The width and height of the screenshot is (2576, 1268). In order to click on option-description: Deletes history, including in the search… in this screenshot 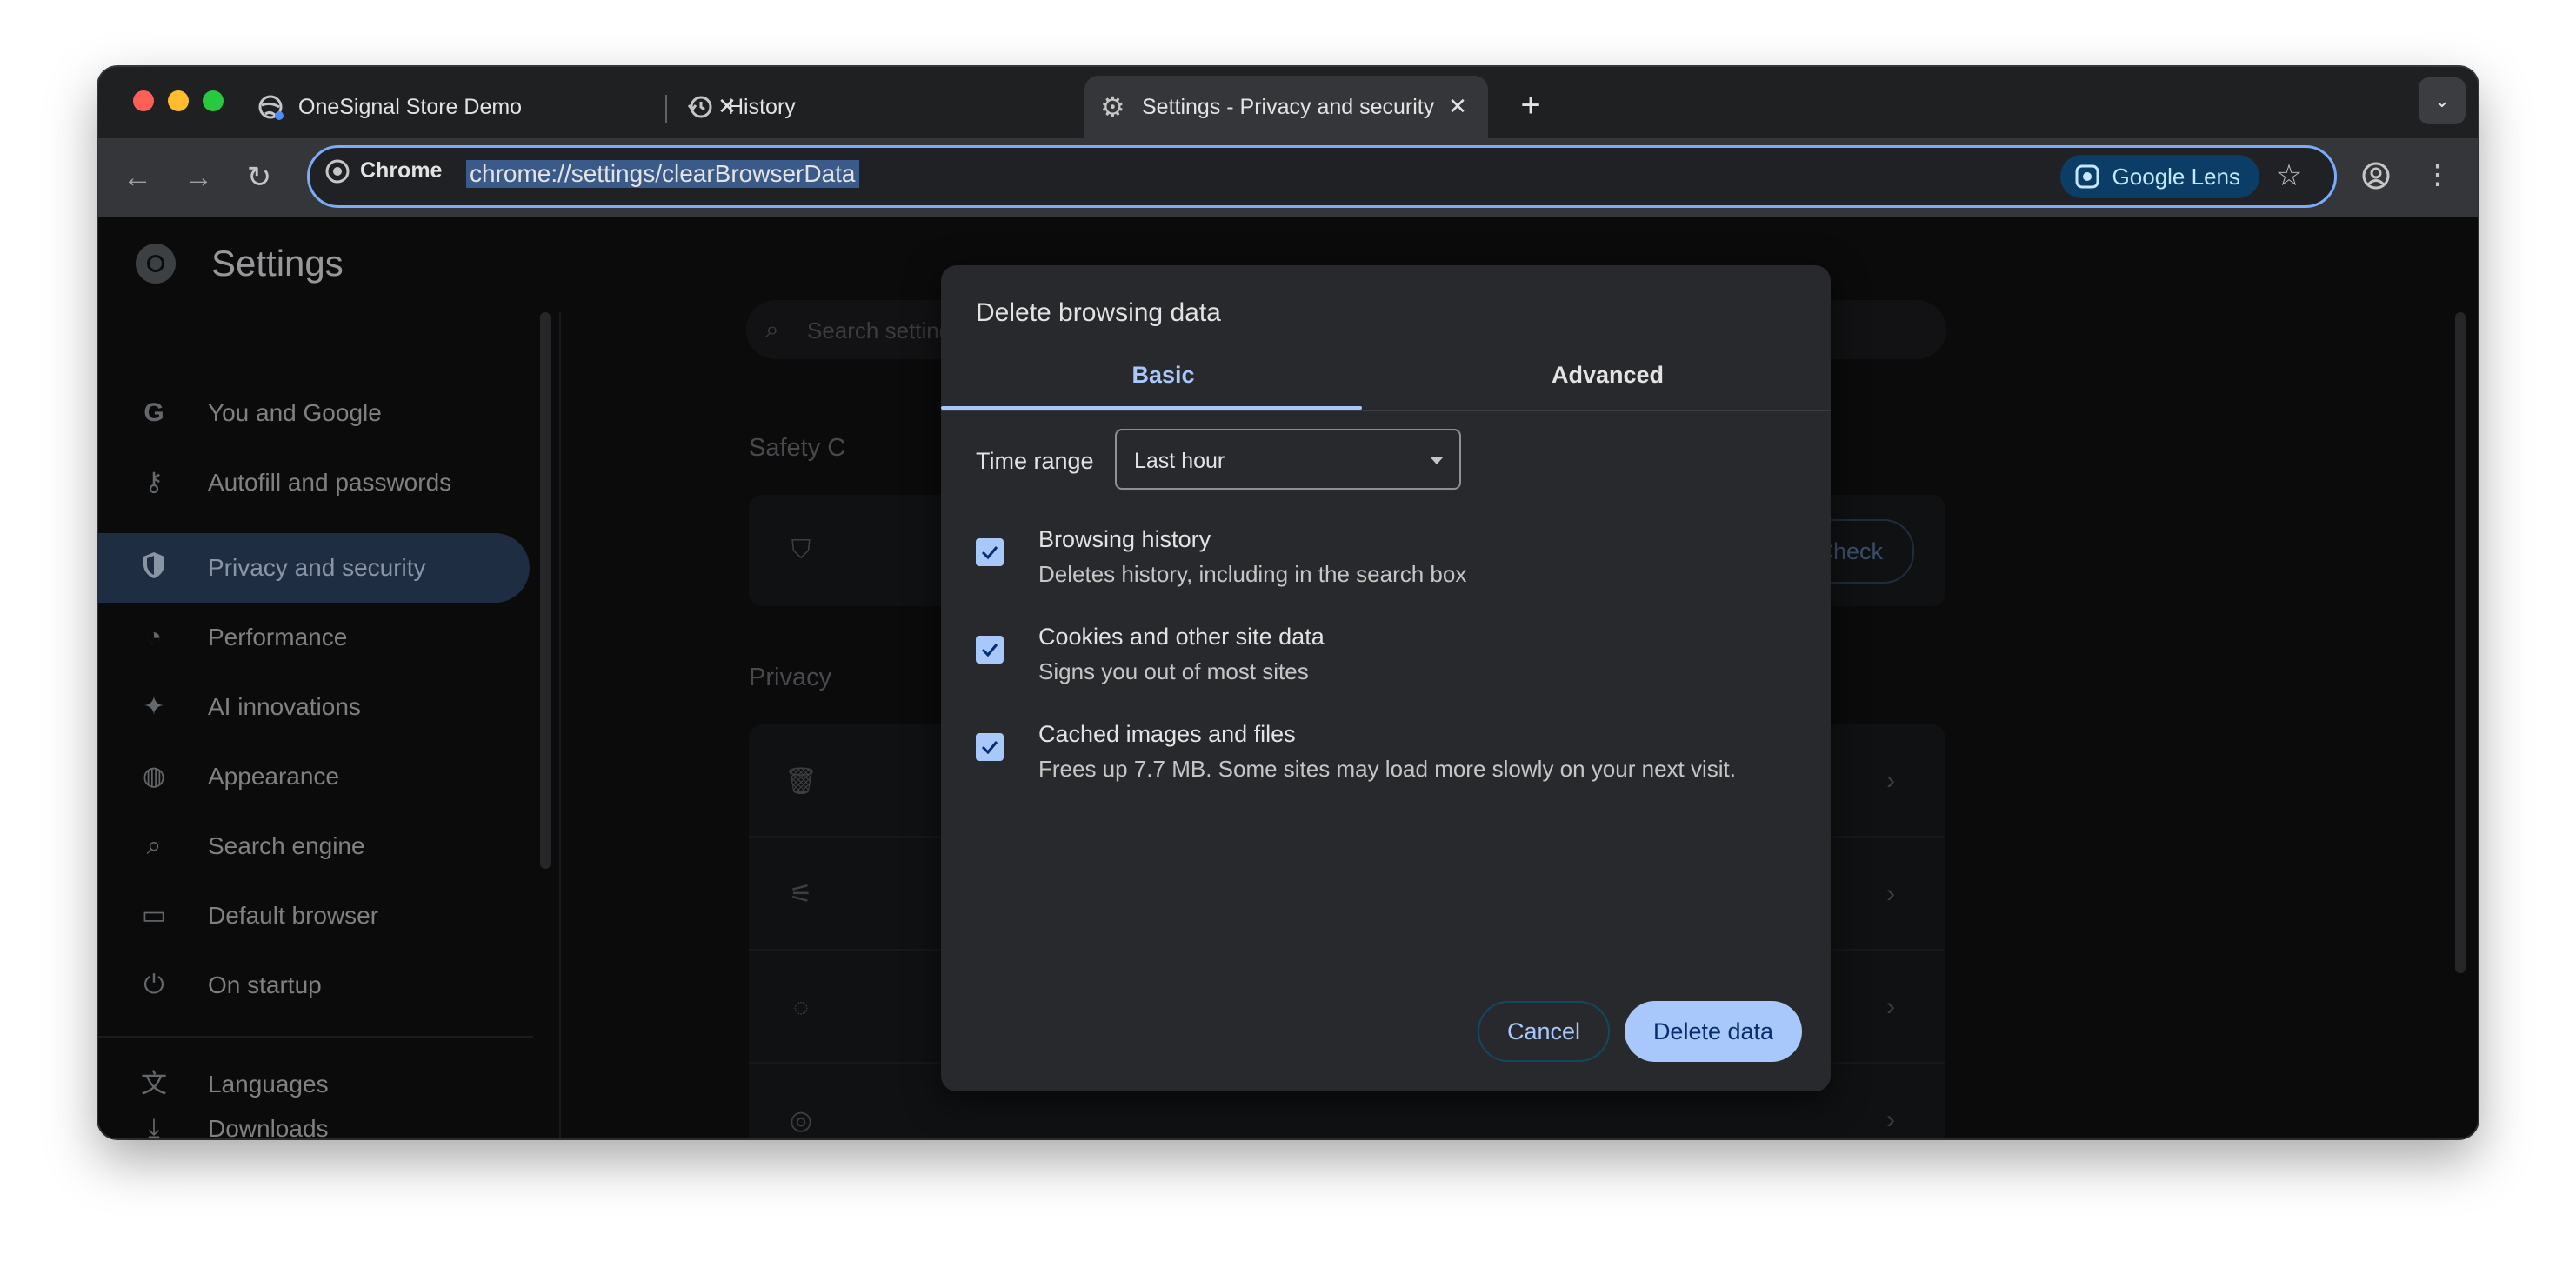, I will do `click(1252, 574)`.